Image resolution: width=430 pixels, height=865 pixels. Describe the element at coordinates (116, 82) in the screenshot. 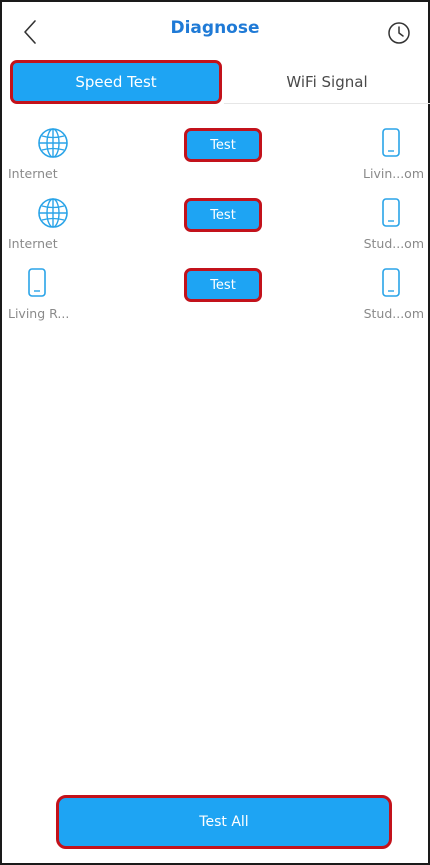

I see `tab-speed-test: Speed Test` at that location.